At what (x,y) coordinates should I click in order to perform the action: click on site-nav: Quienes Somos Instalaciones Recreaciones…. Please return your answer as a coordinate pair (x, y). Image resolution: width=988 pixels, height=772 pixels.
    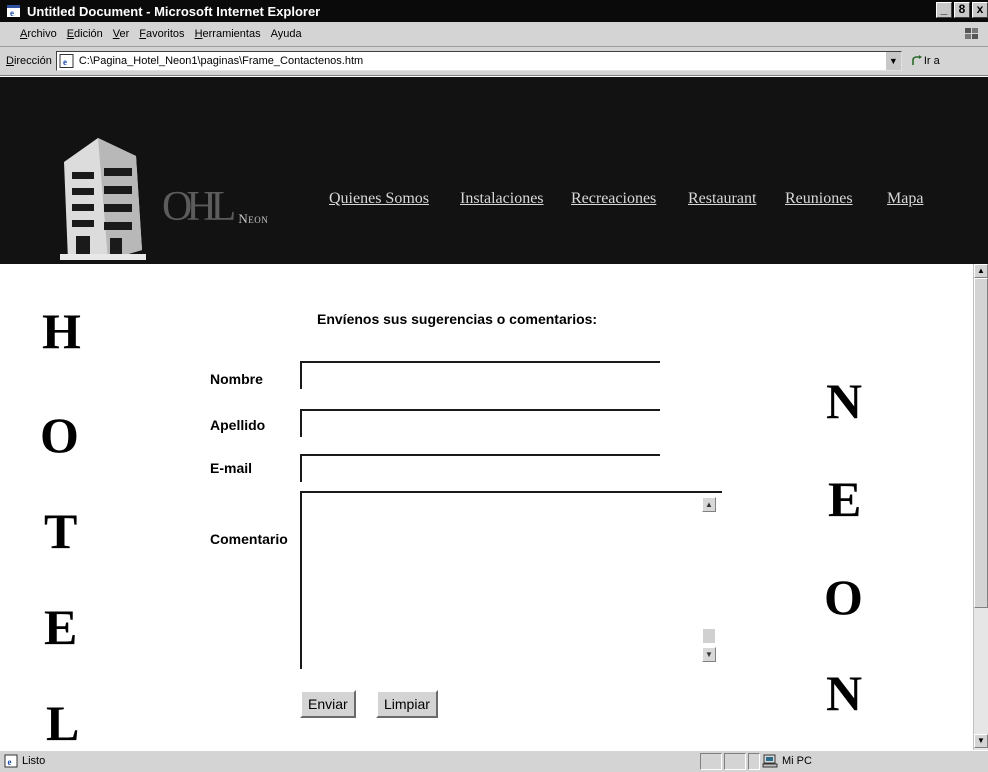
    Looking at the image, I should click on (494, 201).